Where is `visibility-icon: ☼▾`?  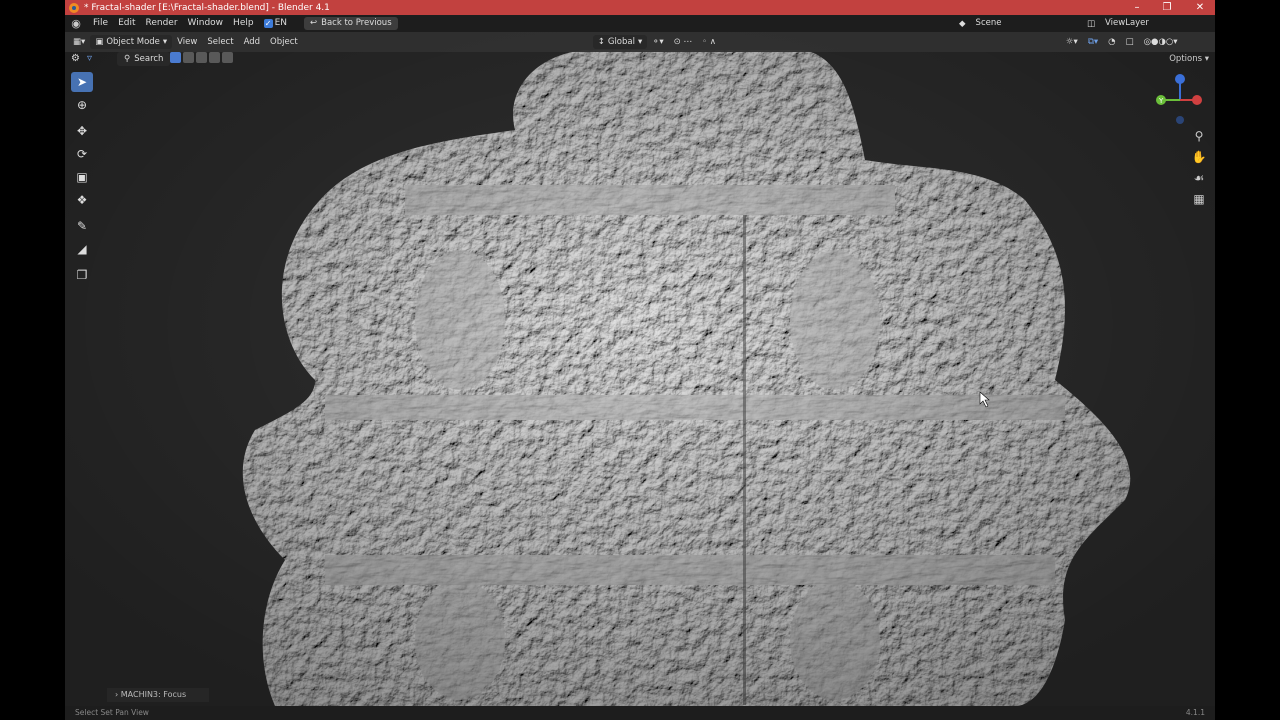
visibility-icon: ☼▾ is located at coordinates (1072, 42).